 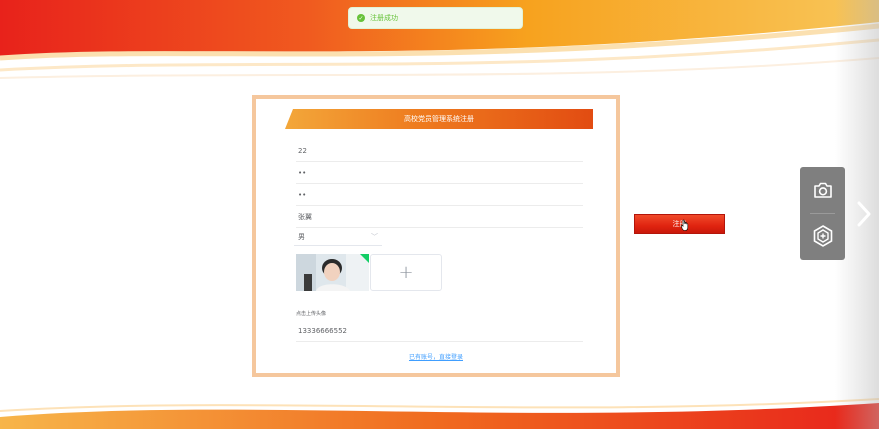 I want to click on confirm-password-input: ••, so click(x=439, y=195).